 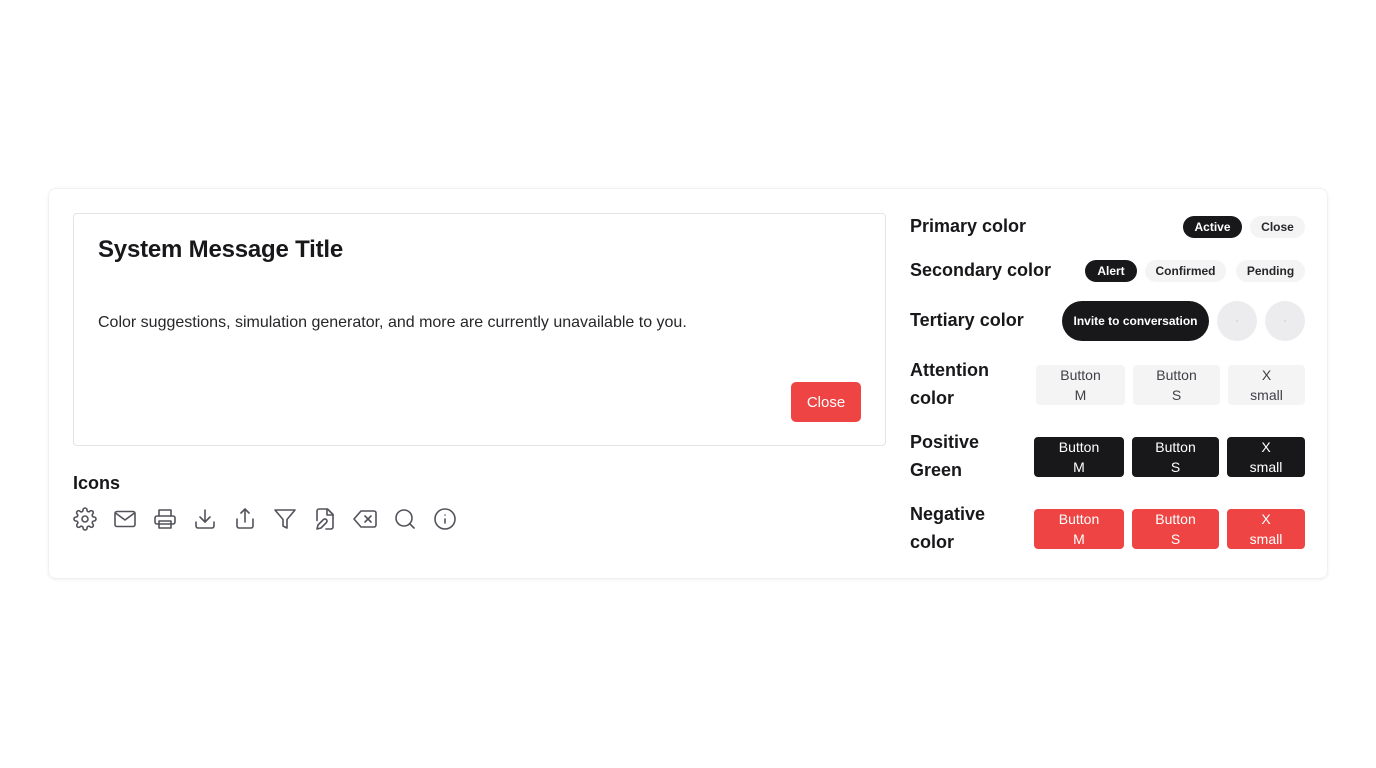 What do you see at coordinates (1080, 385) in the screenshot?
I see `attention-button-m: Button M` at bounding box center [1080, 385].